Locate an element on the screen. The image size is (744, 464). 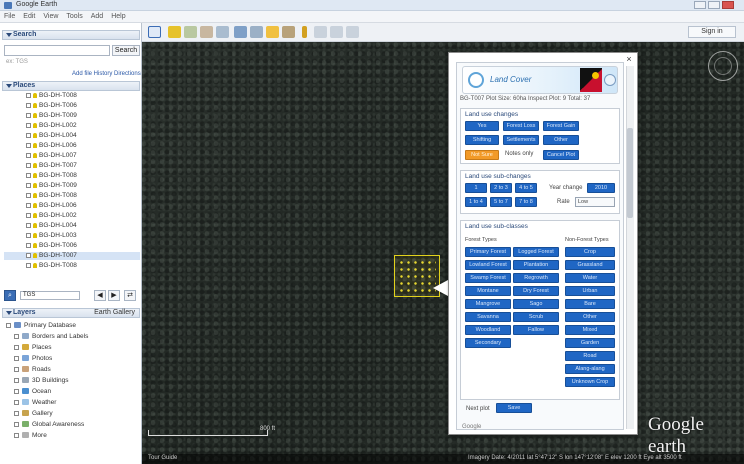
polygon-icon is located at coordinates (190, 32).